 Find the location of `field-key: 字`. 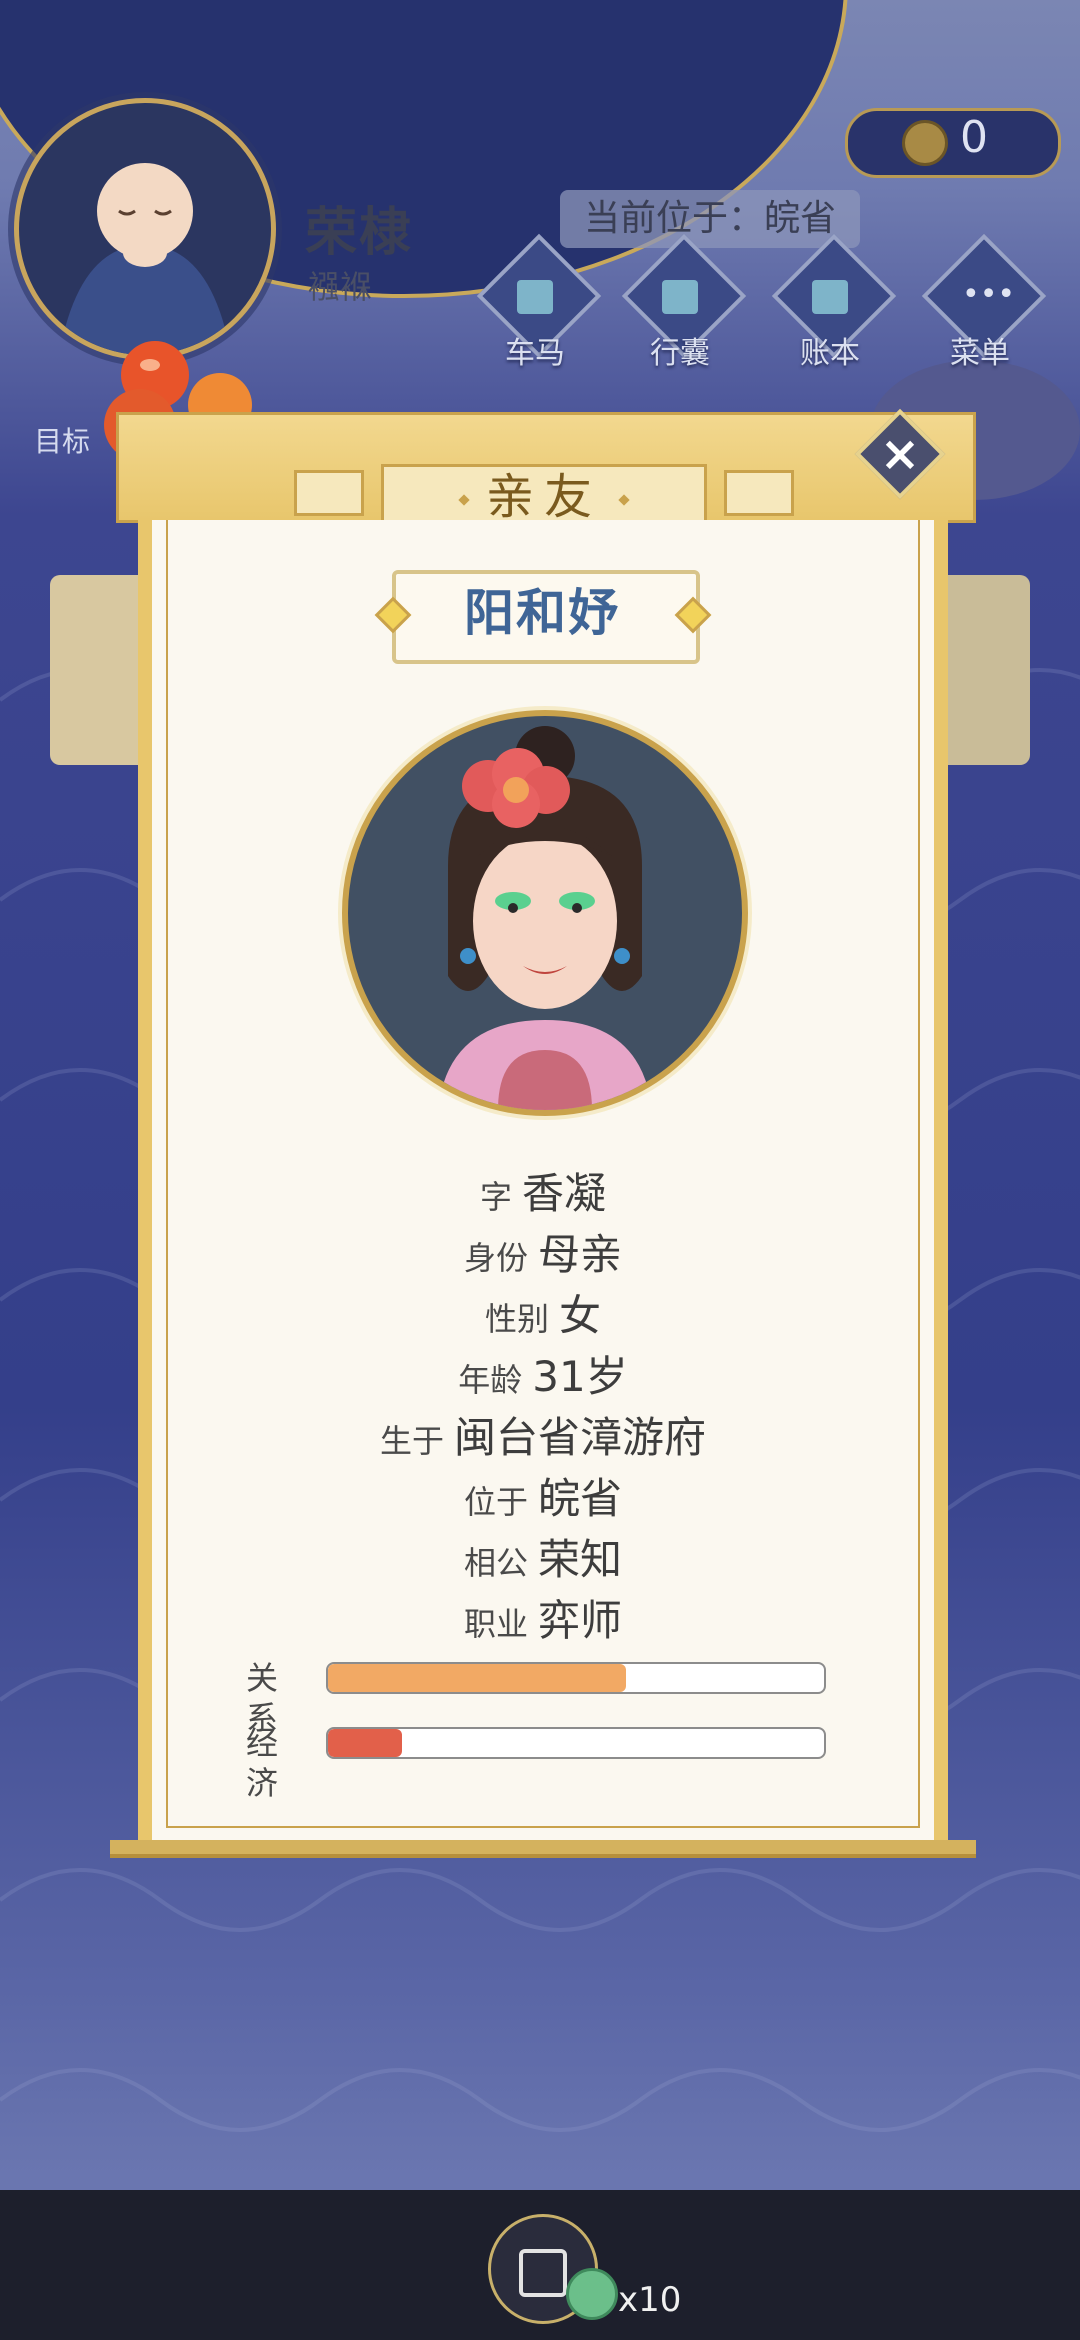

field-key: 字 is located at coordinates (495, 1197).